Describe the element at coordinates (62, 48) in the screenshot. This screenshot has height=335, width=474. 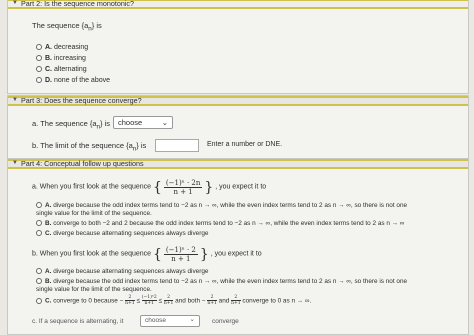
I see `part2-option-a: A. decreasing` at that location.